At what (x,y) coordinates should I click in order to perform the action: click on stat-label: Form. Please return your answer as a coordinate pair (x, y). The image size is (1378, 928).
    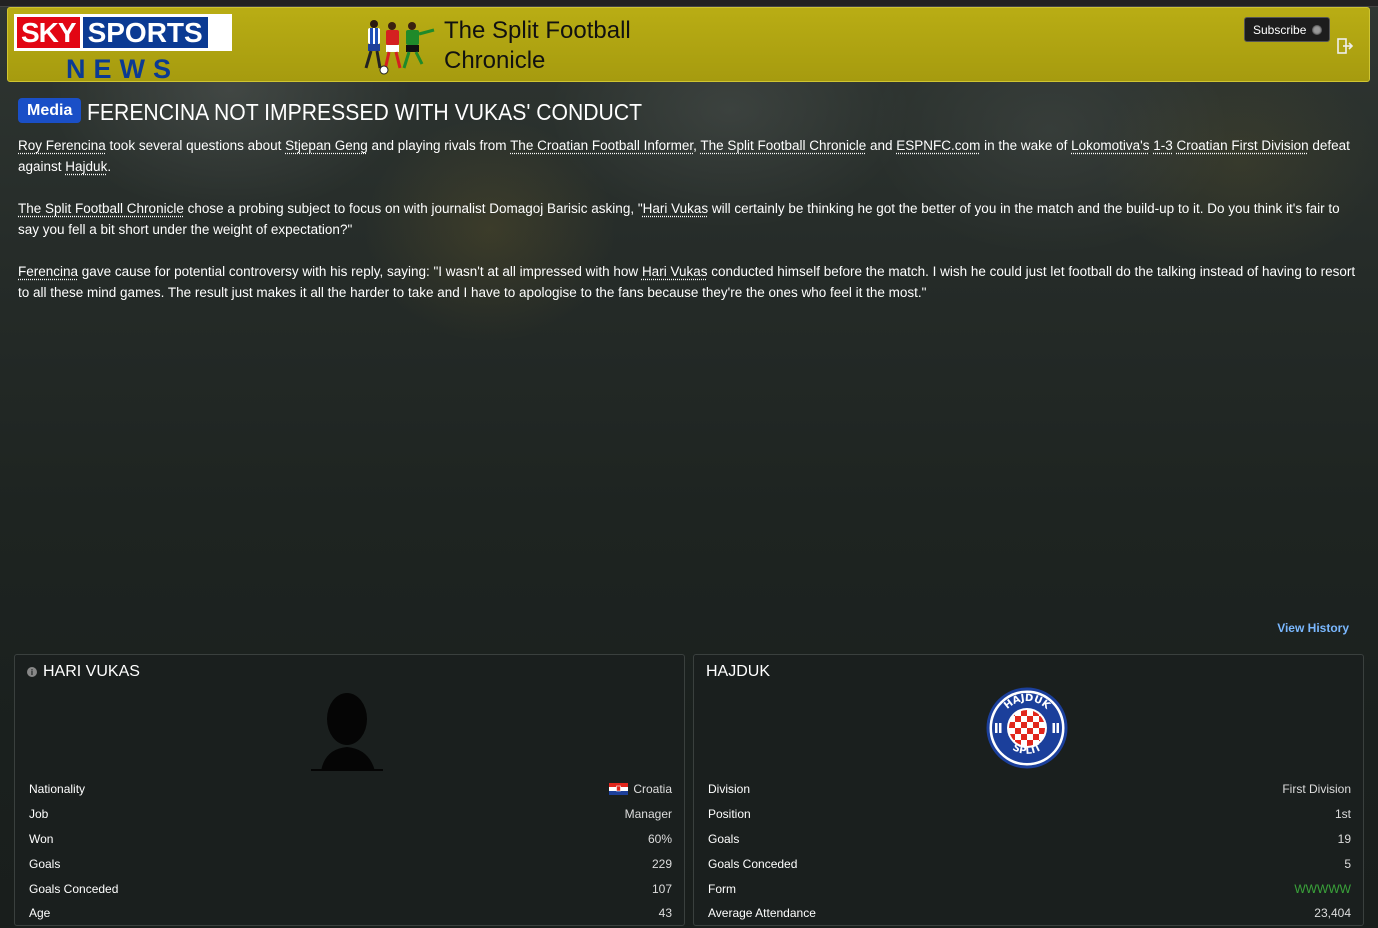
    Looking at the image, I should click on (722, 888).